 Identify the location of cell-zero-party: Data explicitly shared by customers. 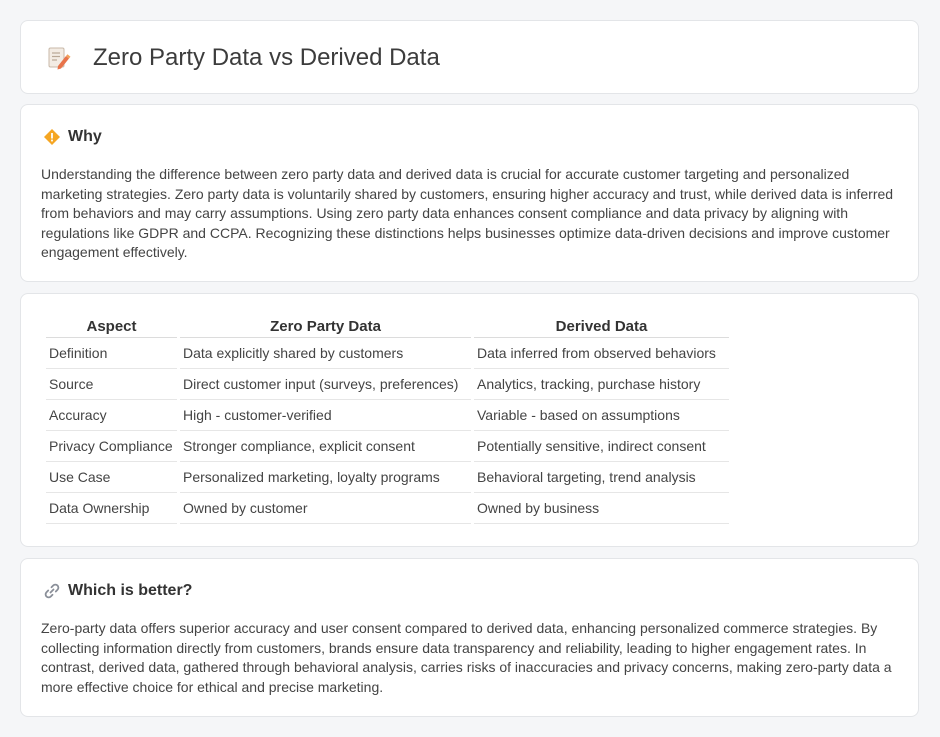
(325, 353).